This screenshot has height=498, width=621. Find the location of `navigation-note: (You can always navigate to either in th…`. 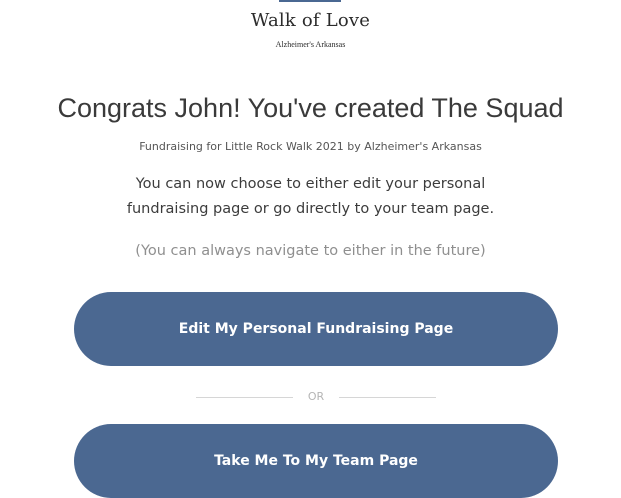

navigation-note: (You can always navigate to either in th… is located at coordinates (310, 251).